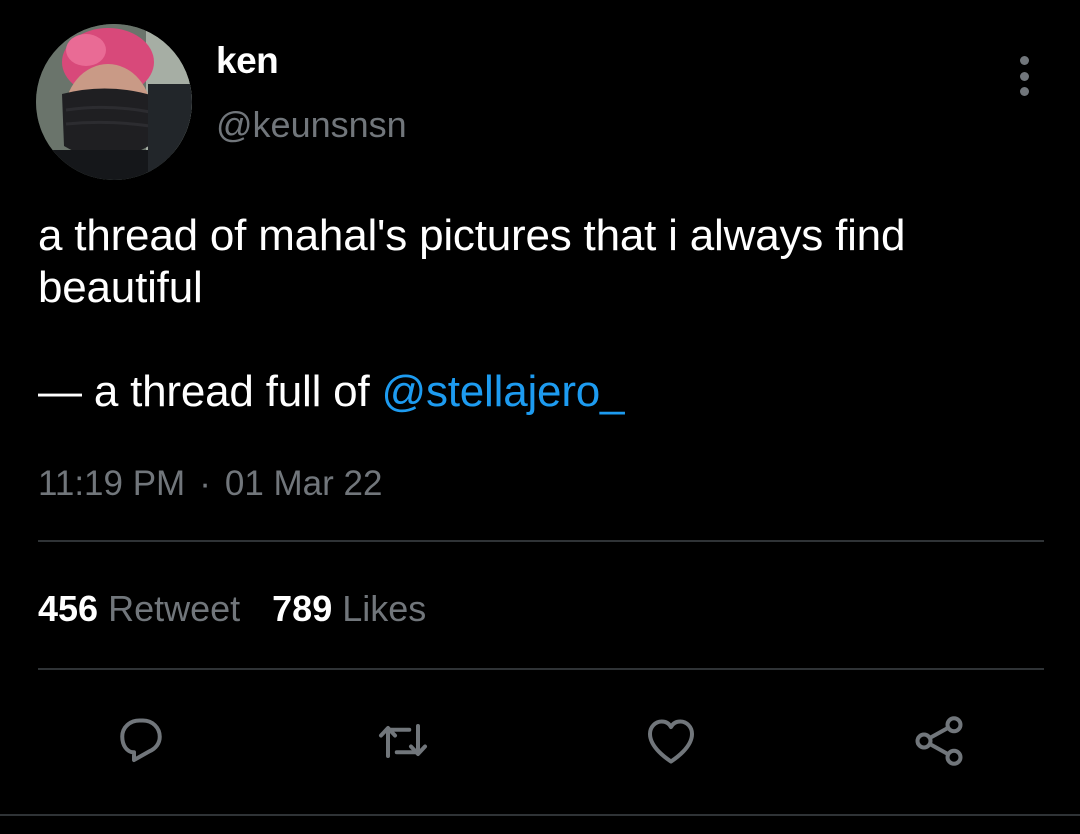 This screenshot has height=834, width=1080. Describe the element at coordinates (302, 608) in the screenshot. I see `likes-count: 789` at that location.